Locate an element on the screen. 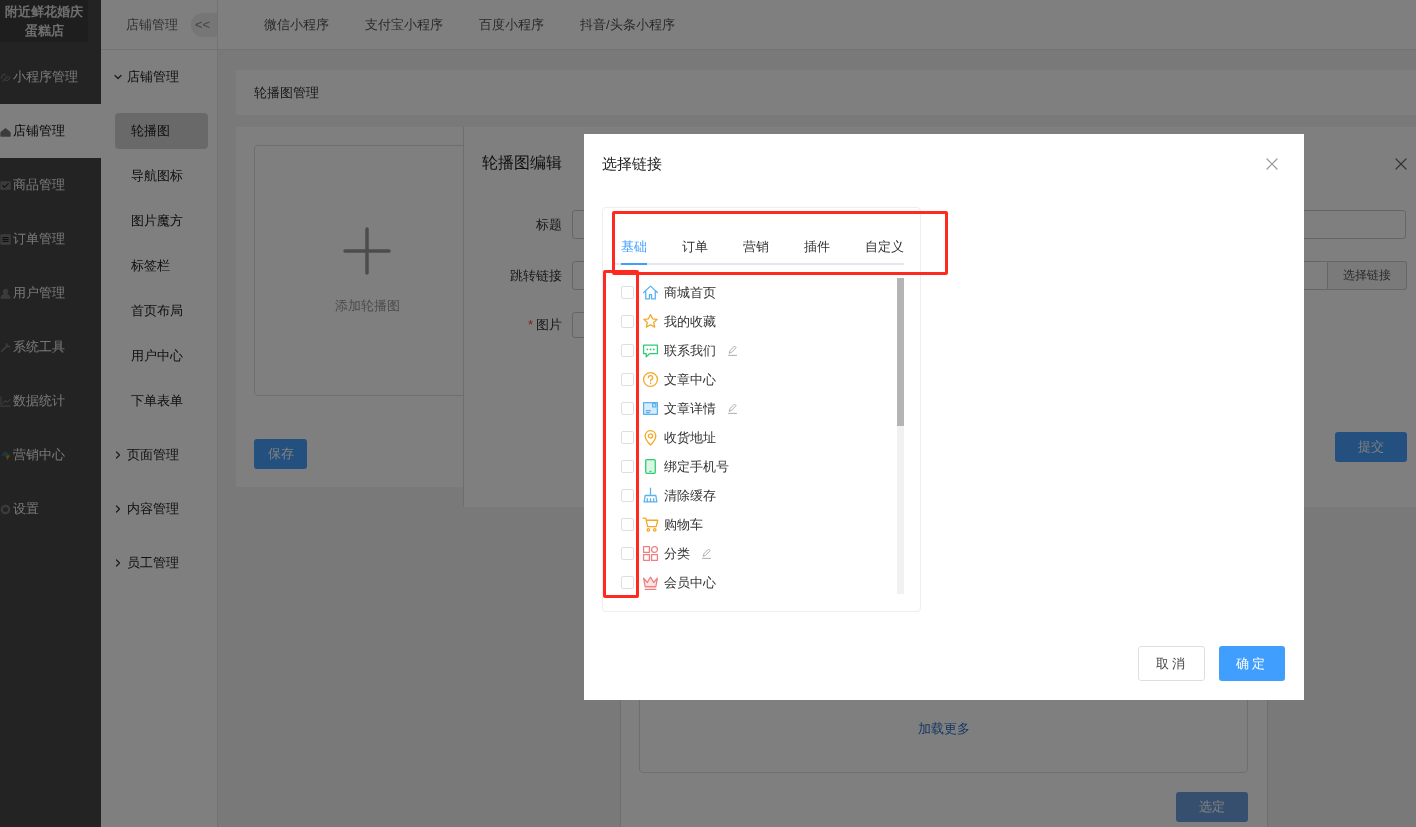 Image resolution: width=1416 pixels, height=827 pixels. user-icon is located at coordinates (5, 293).